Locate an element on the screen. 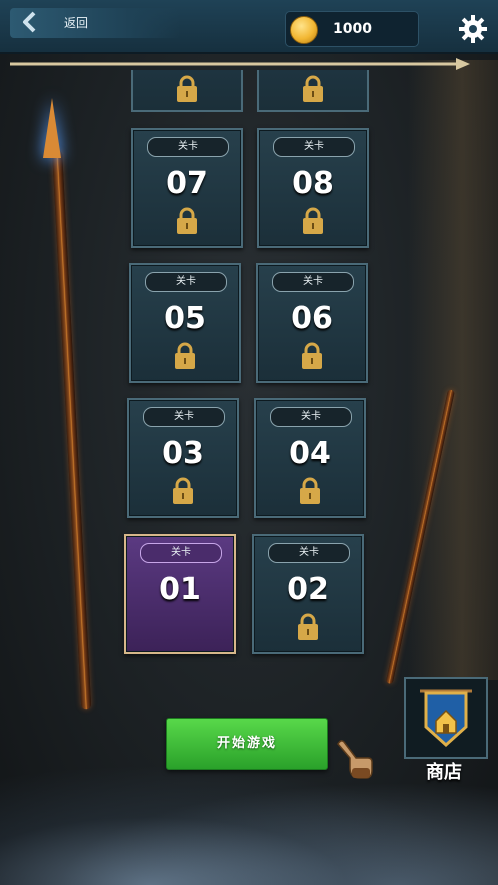  shop-button is located at coordinates (446, 718).